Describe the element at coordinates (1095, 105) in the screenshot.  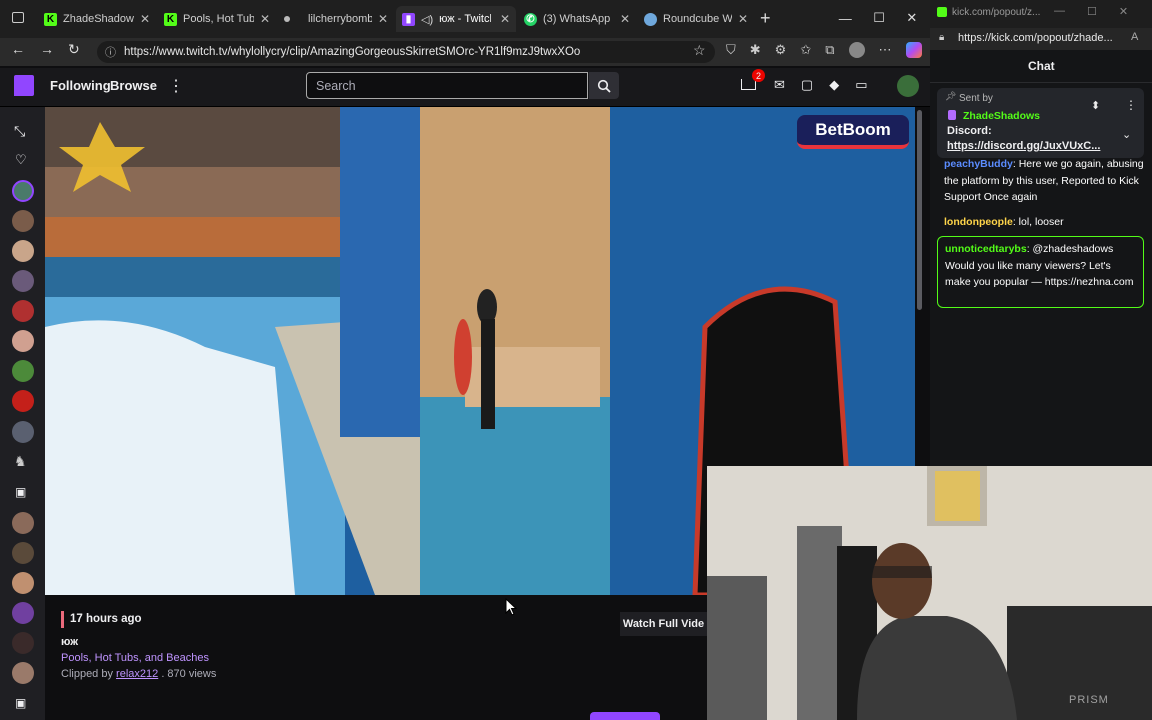
I see `unpin-icon: ⬍` at that location.